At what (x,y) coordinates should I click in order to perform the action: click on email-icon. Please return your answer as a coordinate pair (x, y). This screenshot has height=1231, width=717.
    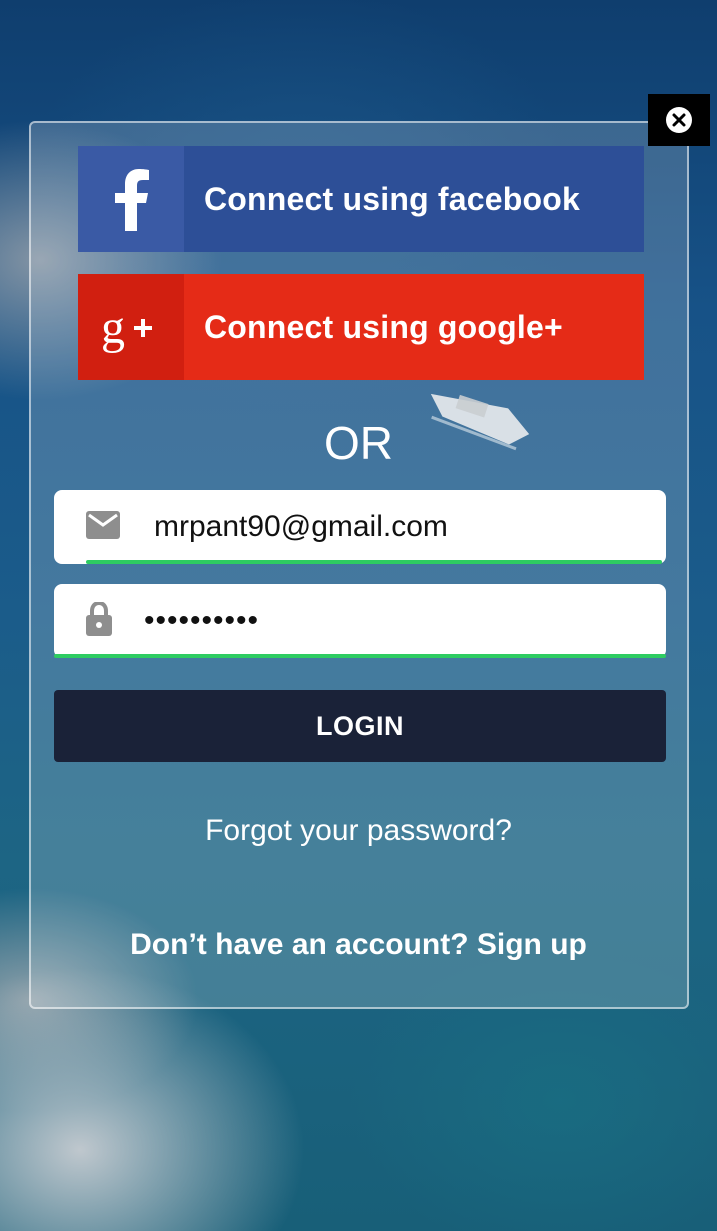
    Looking at the image, I should click on (103, 525).